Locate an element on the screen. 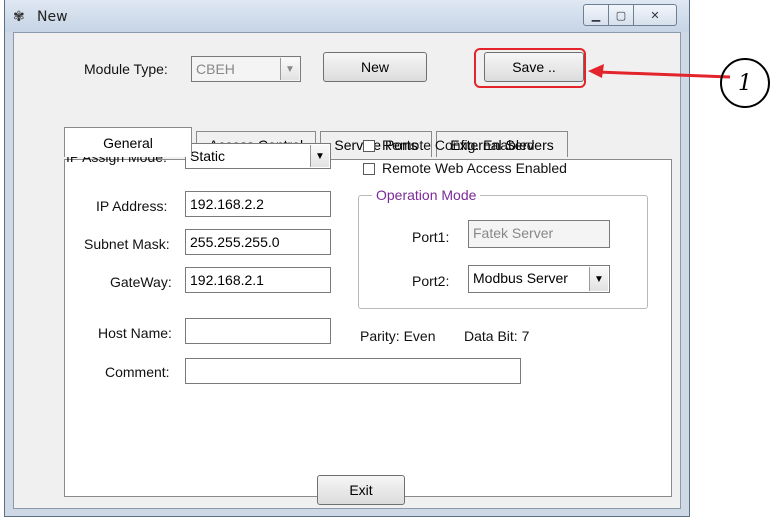 The height and width of the screenshot is (520, 782). comment-field is located at coordinates (353, 371).